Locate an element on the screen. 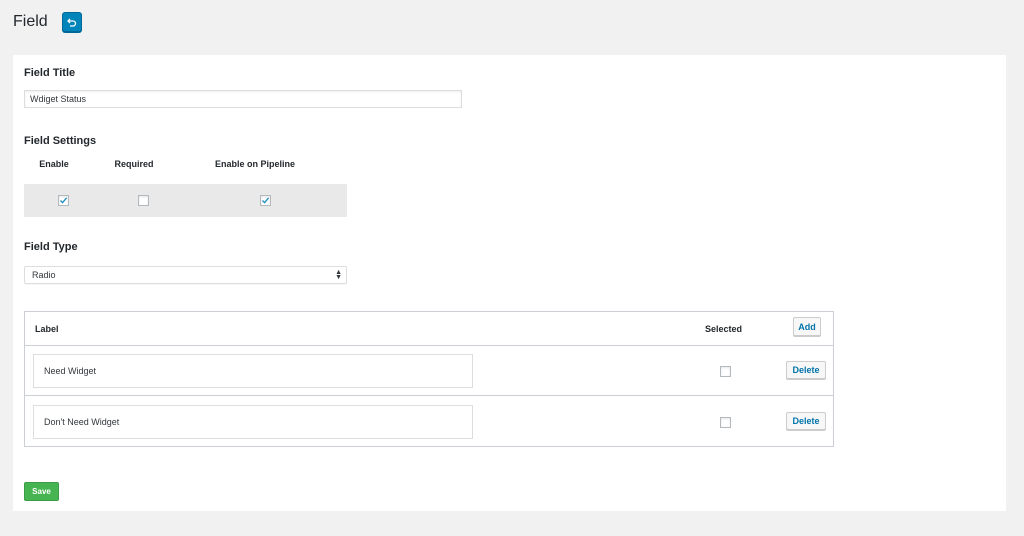 This screenshot has width=1024, height=536. required-checkbox is located at coordinates (143, 200).